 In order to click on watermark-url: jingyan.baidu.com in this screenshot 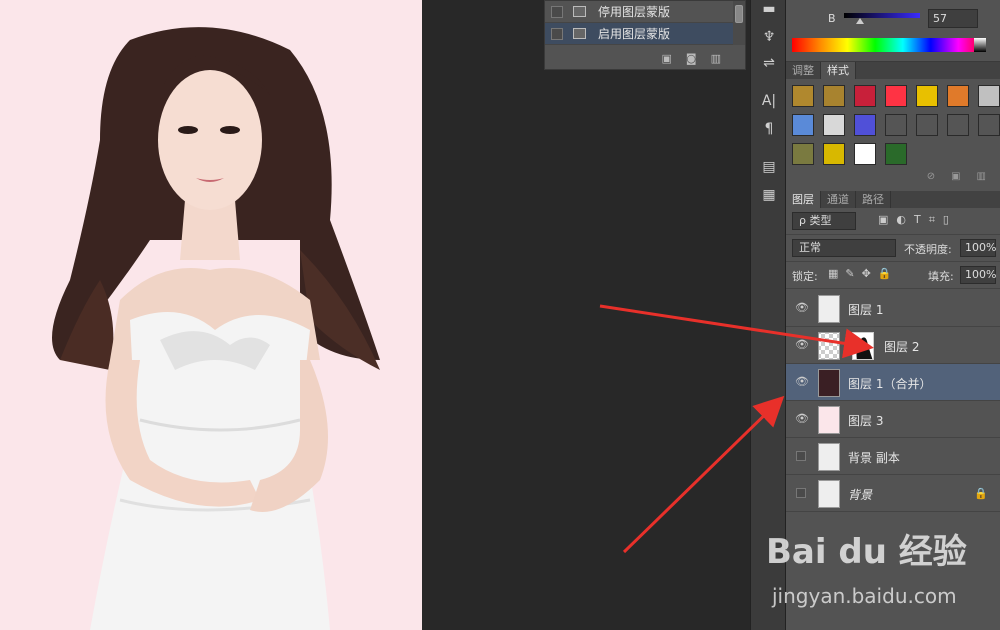, I will do `click(864, 596)`.